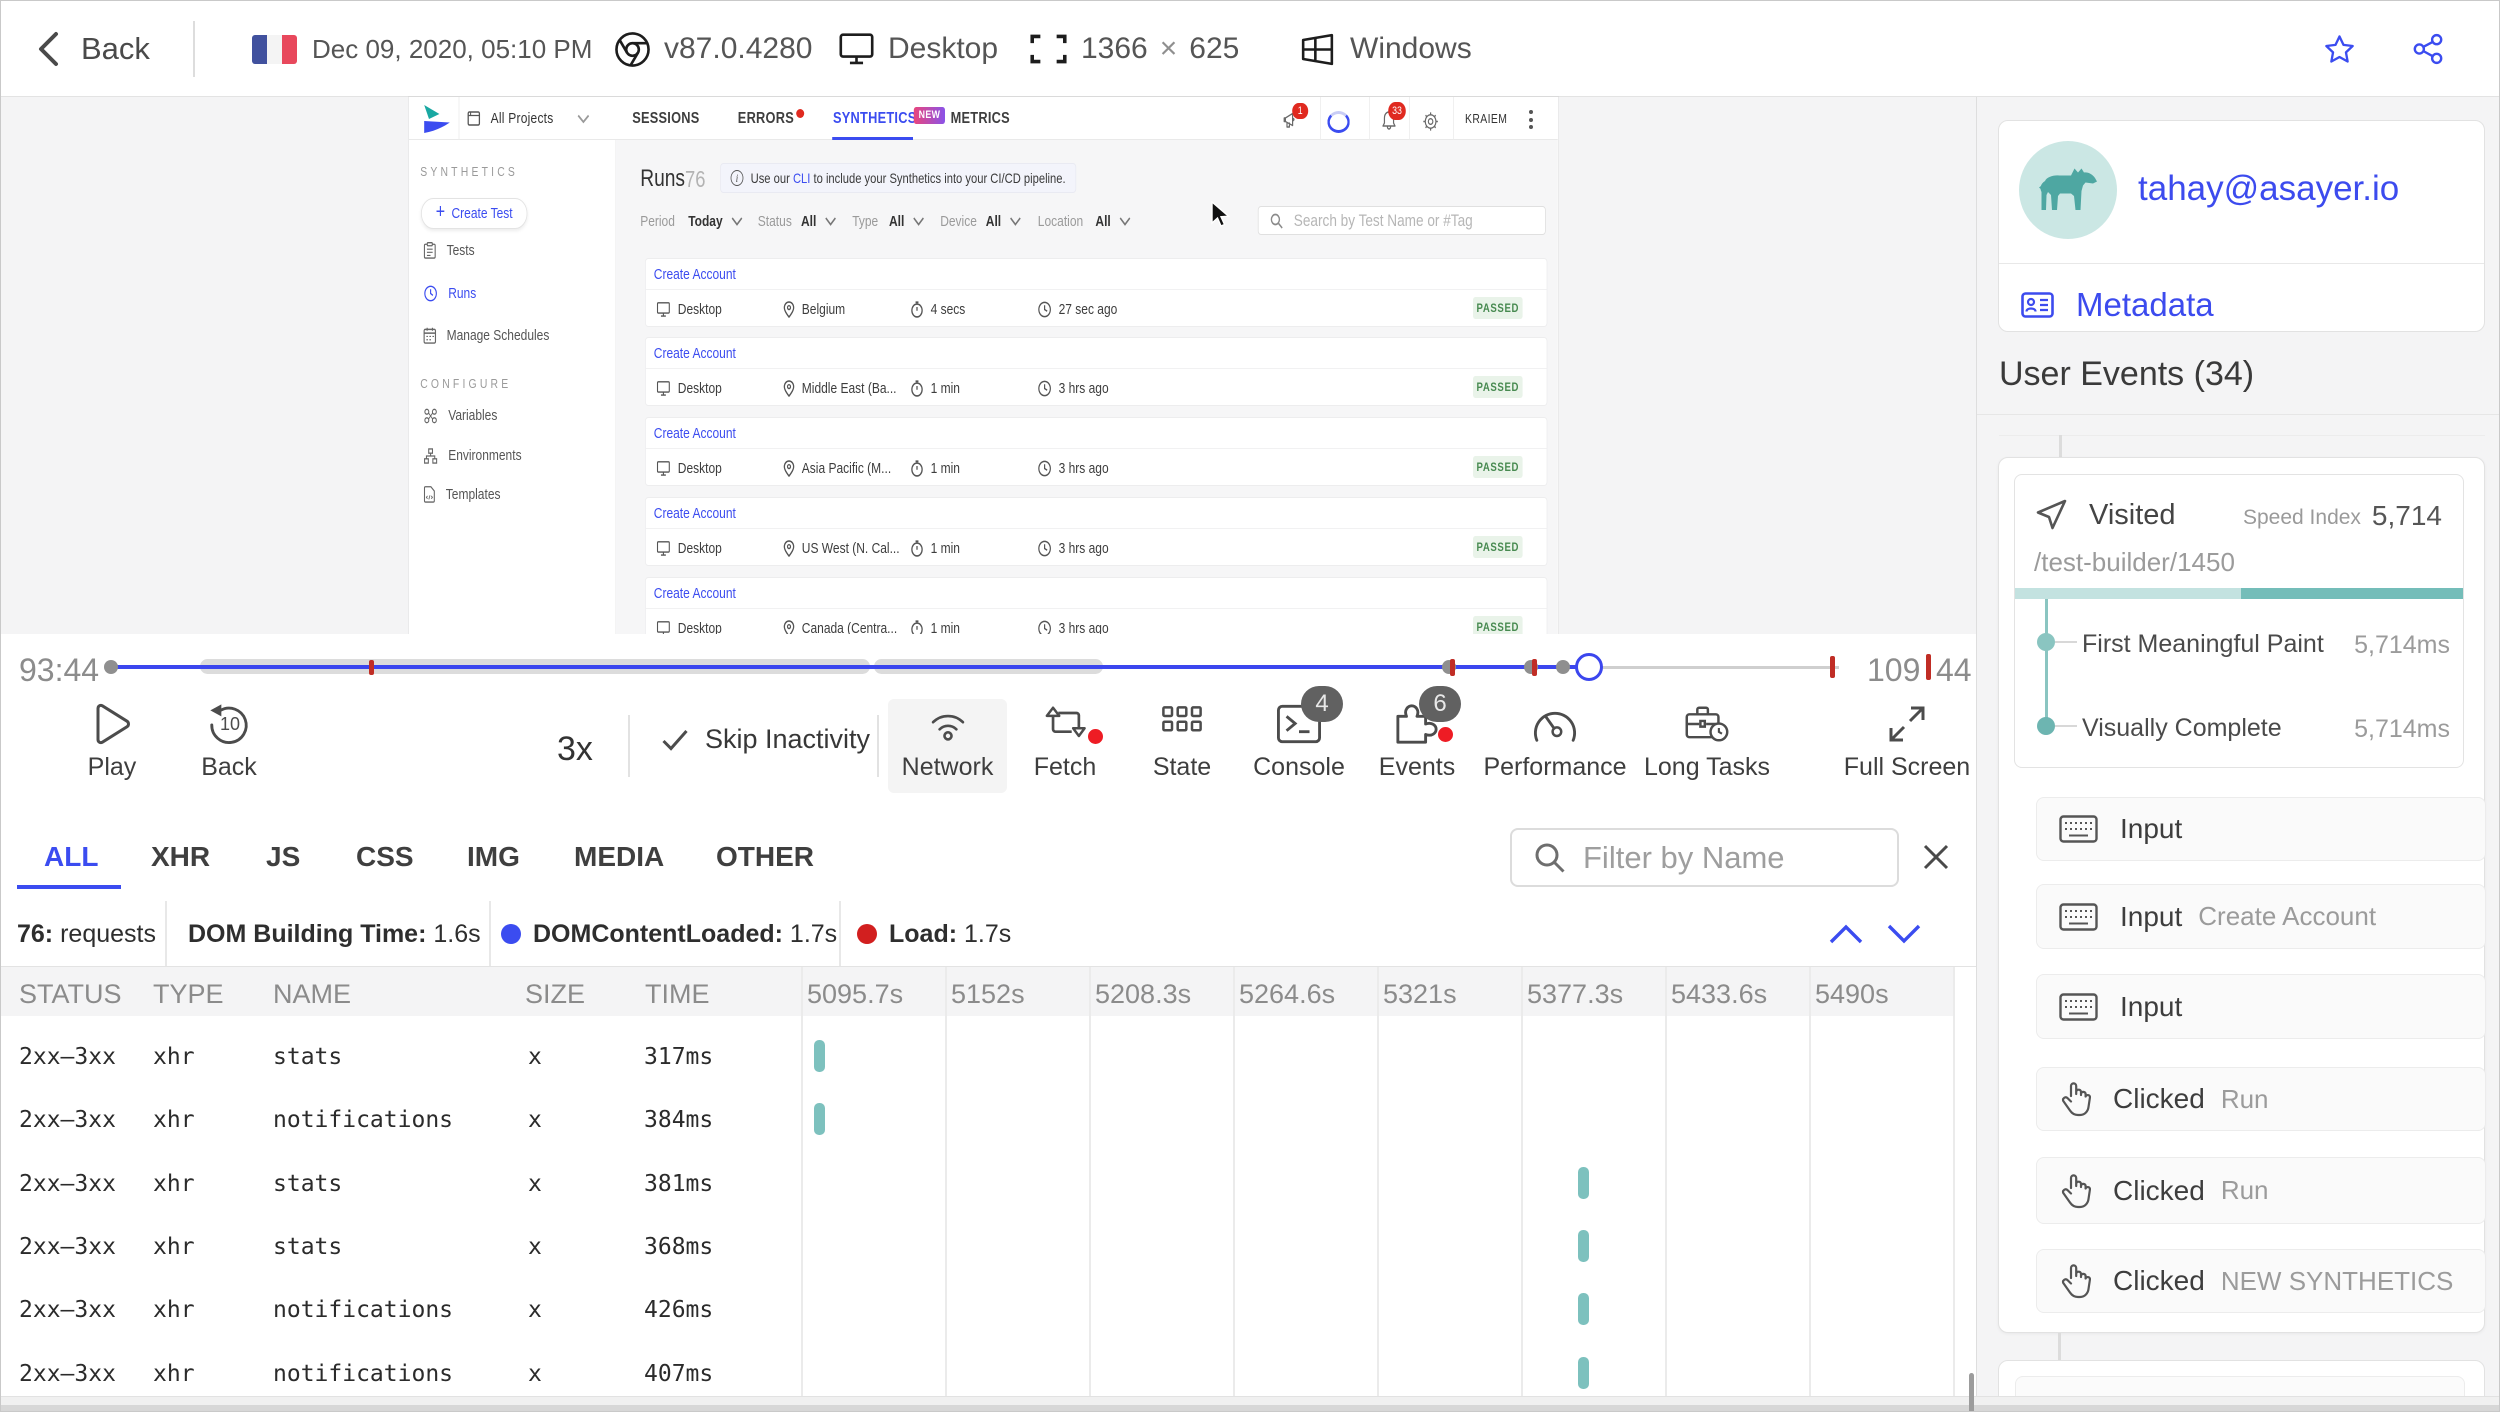 This screenshot has height=1412, width=2500. What do you see at coordinates (462, 494) in the screenshot?
I see `sidebar-item-templates: Templates` at bounding box center [462, 494].